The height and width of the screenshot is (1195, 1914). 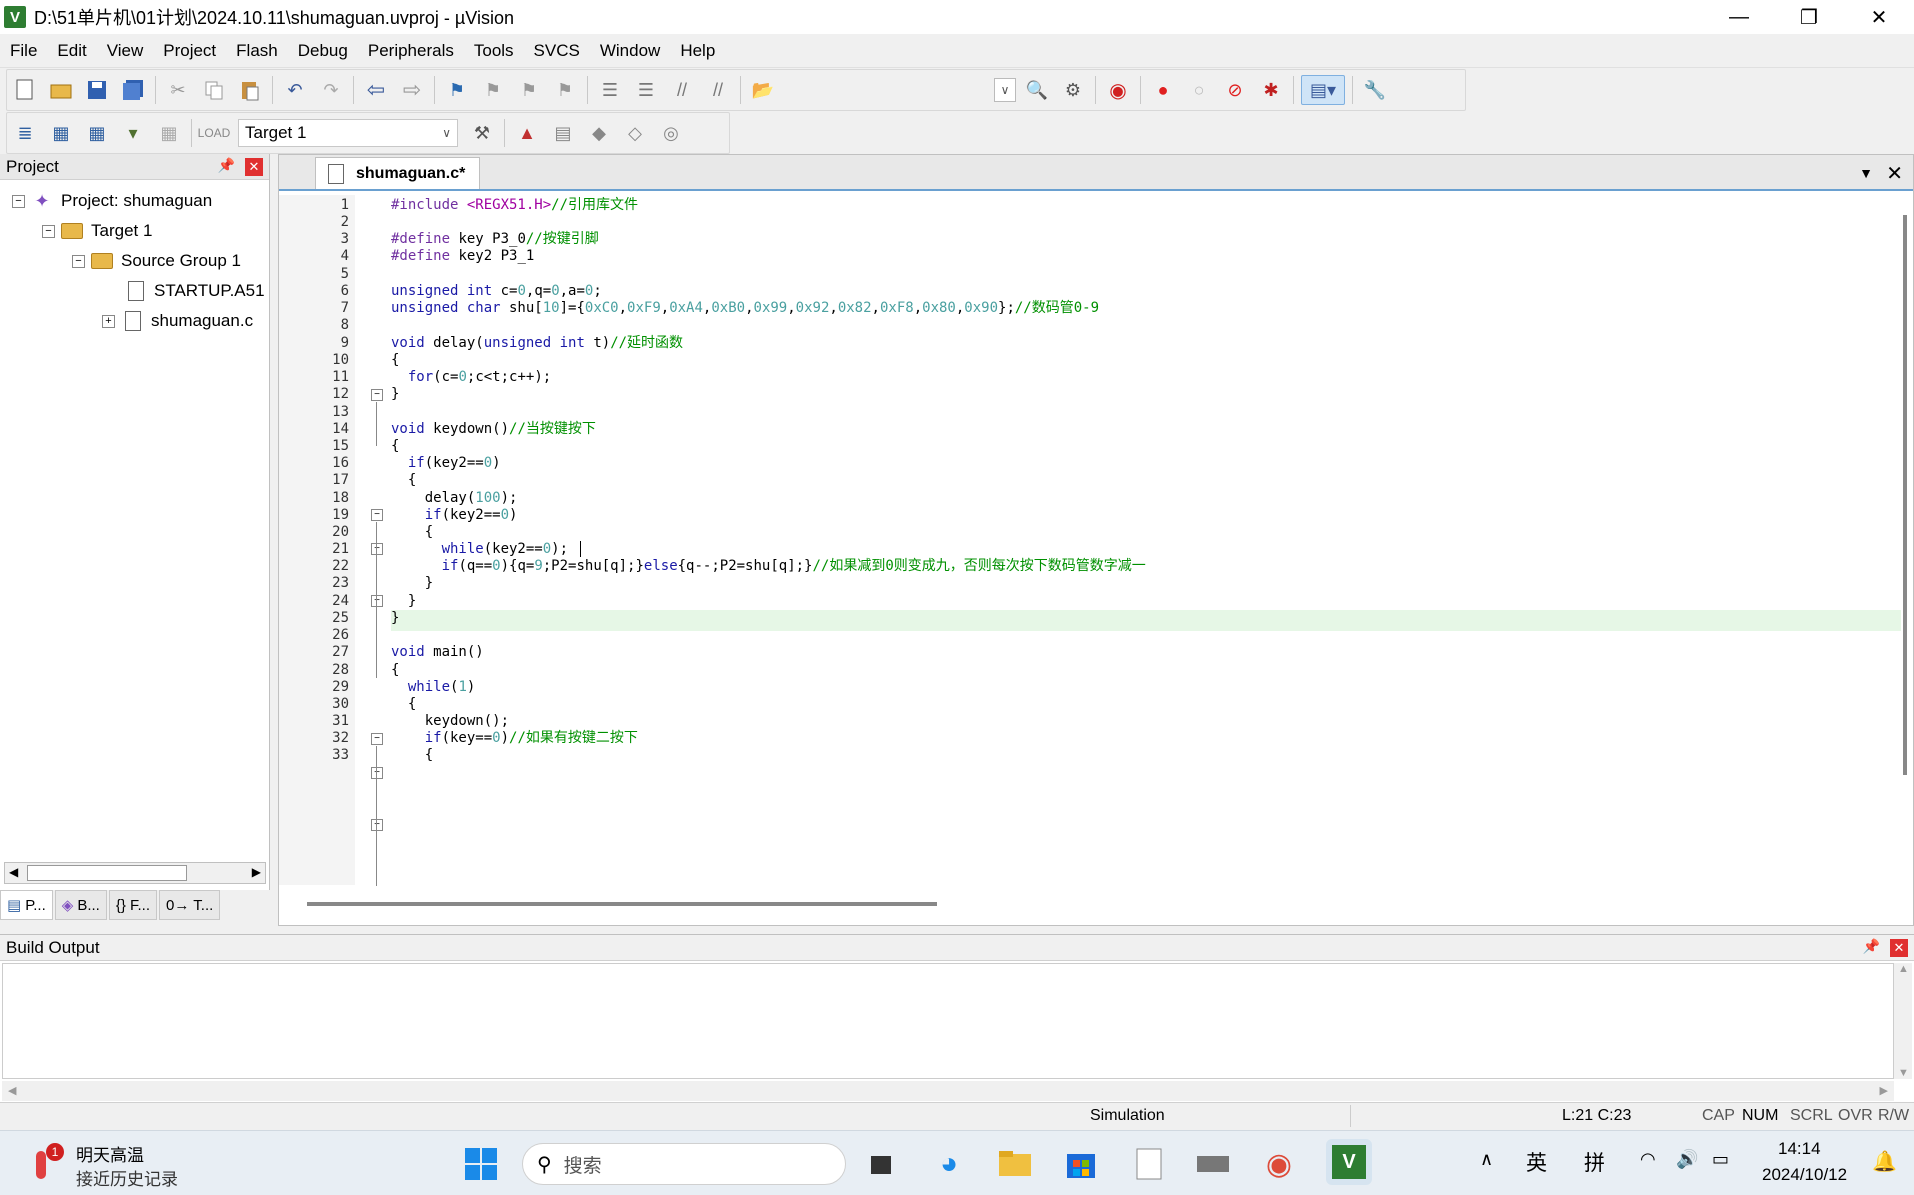 I want to click on code-line: #define key2 P3_1, so click(x=462, y=256).